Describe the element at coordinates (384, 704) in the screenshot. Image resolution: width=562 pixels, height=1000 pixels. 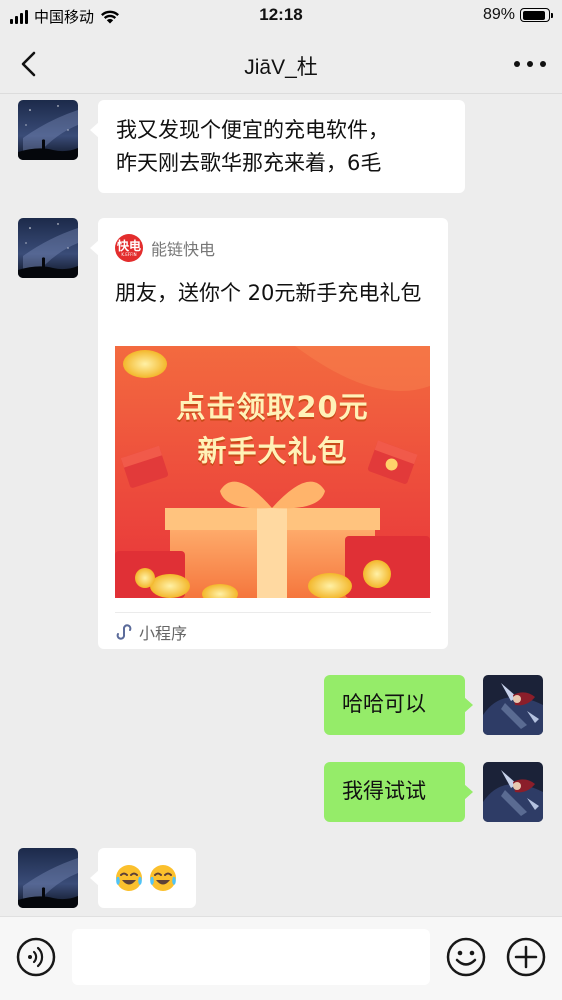
I see `message-text: 哈哈可以` at that location.